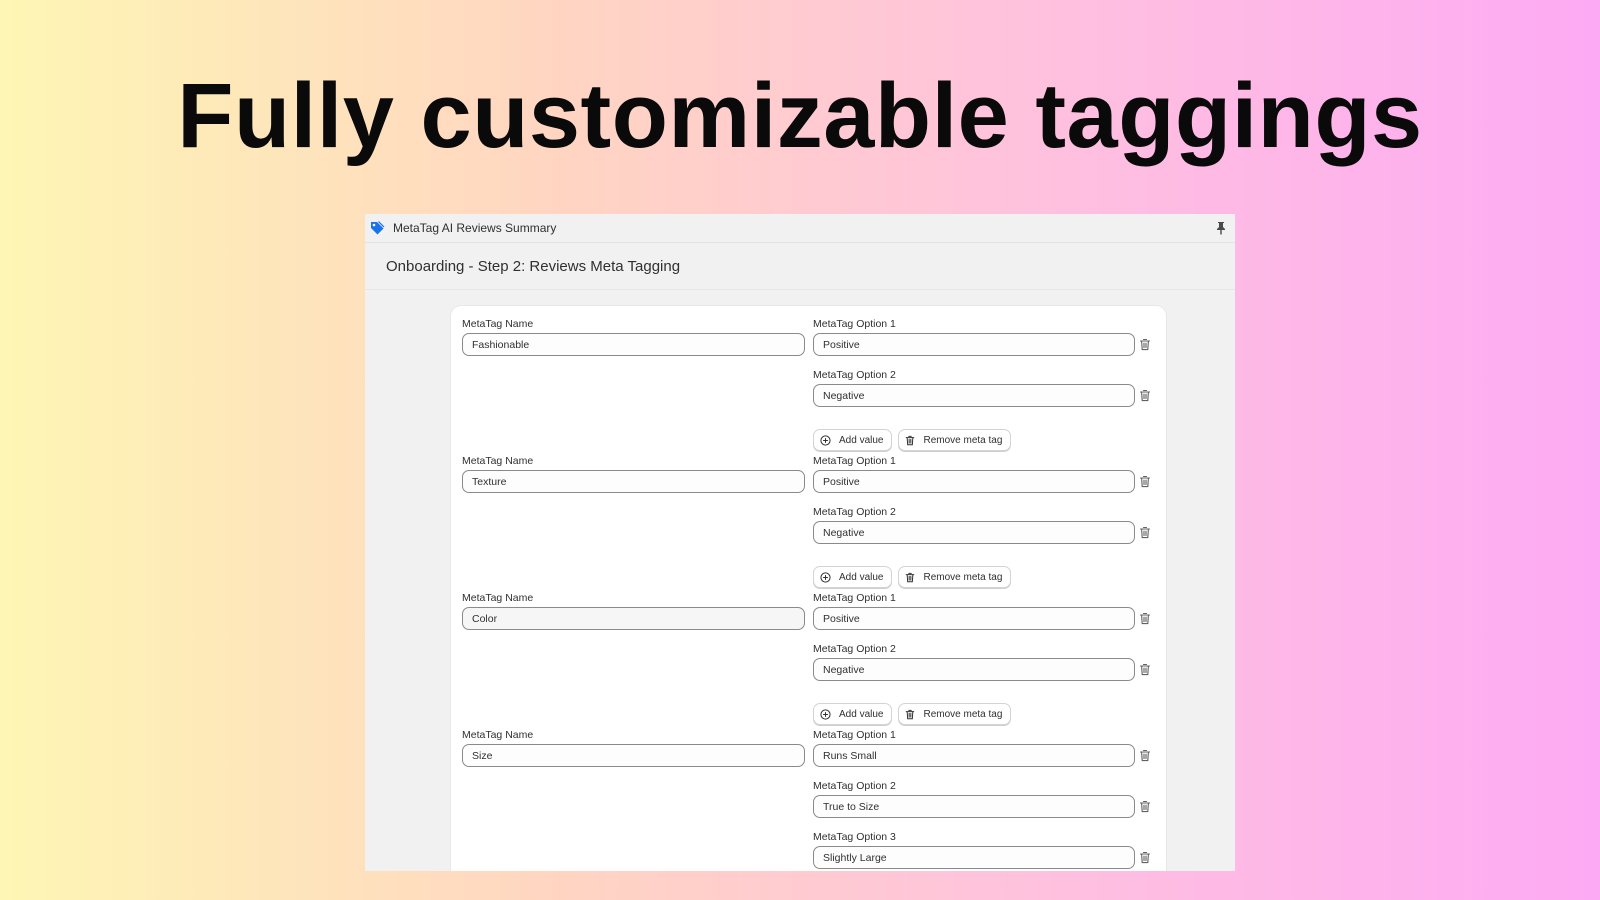 This screenshot has height=900, width=1600. Describe the element at coordinates (974, 806) in the screenshot. I see `metatag-option-input: True to Size` at that location.